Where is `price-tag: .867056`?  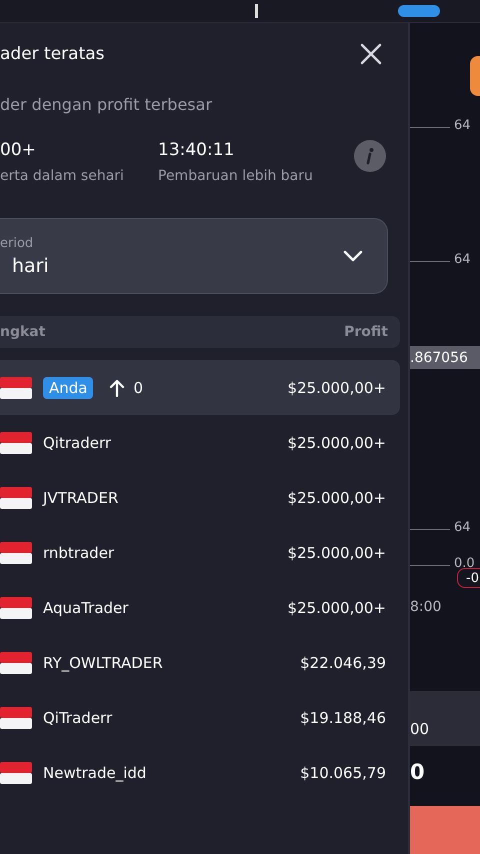
price-tag: .867056 is located at coordinates (445, 357).